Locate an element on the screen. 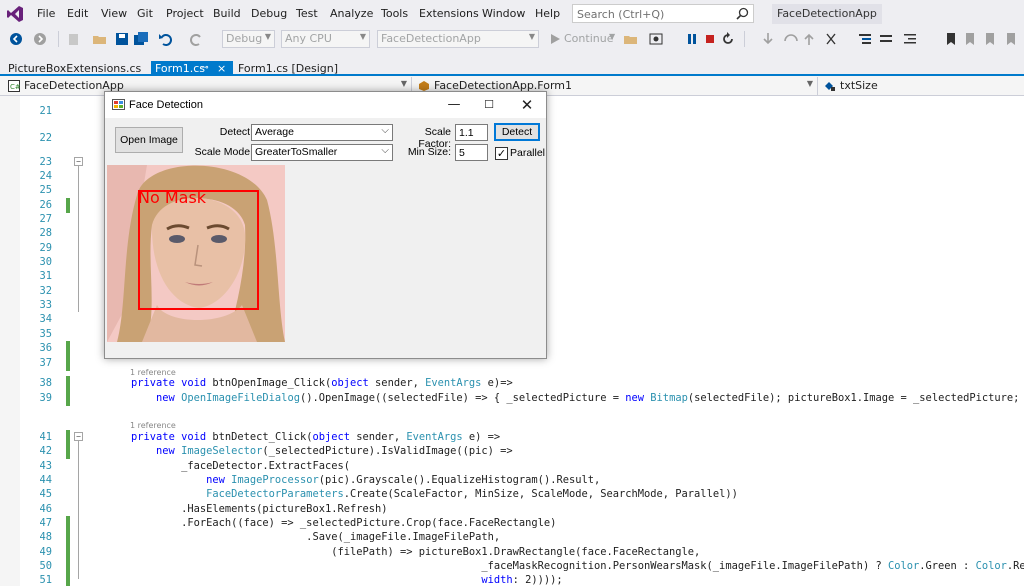 The height and width of the screenshot is (586, 1024). undo-icon is located at coordinates (166, 39).